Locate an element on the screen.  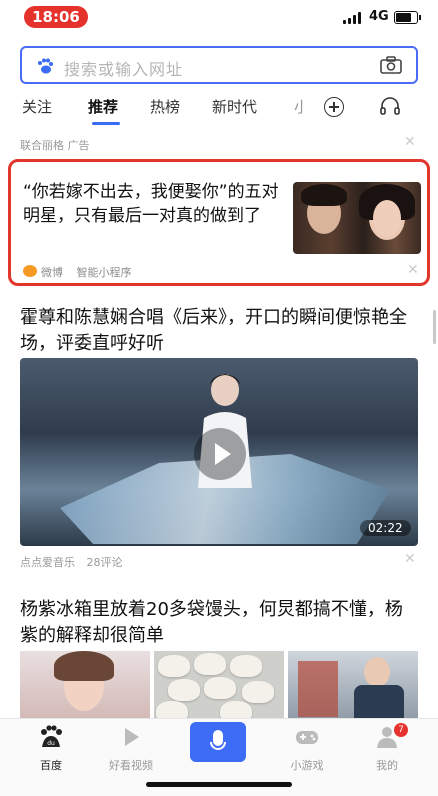
article-title-3: 杨紫冰箱里放着20多袋馒头，何炅都搞不懂，杨紫的解释却很简单 is located at coordinates (218, 623).